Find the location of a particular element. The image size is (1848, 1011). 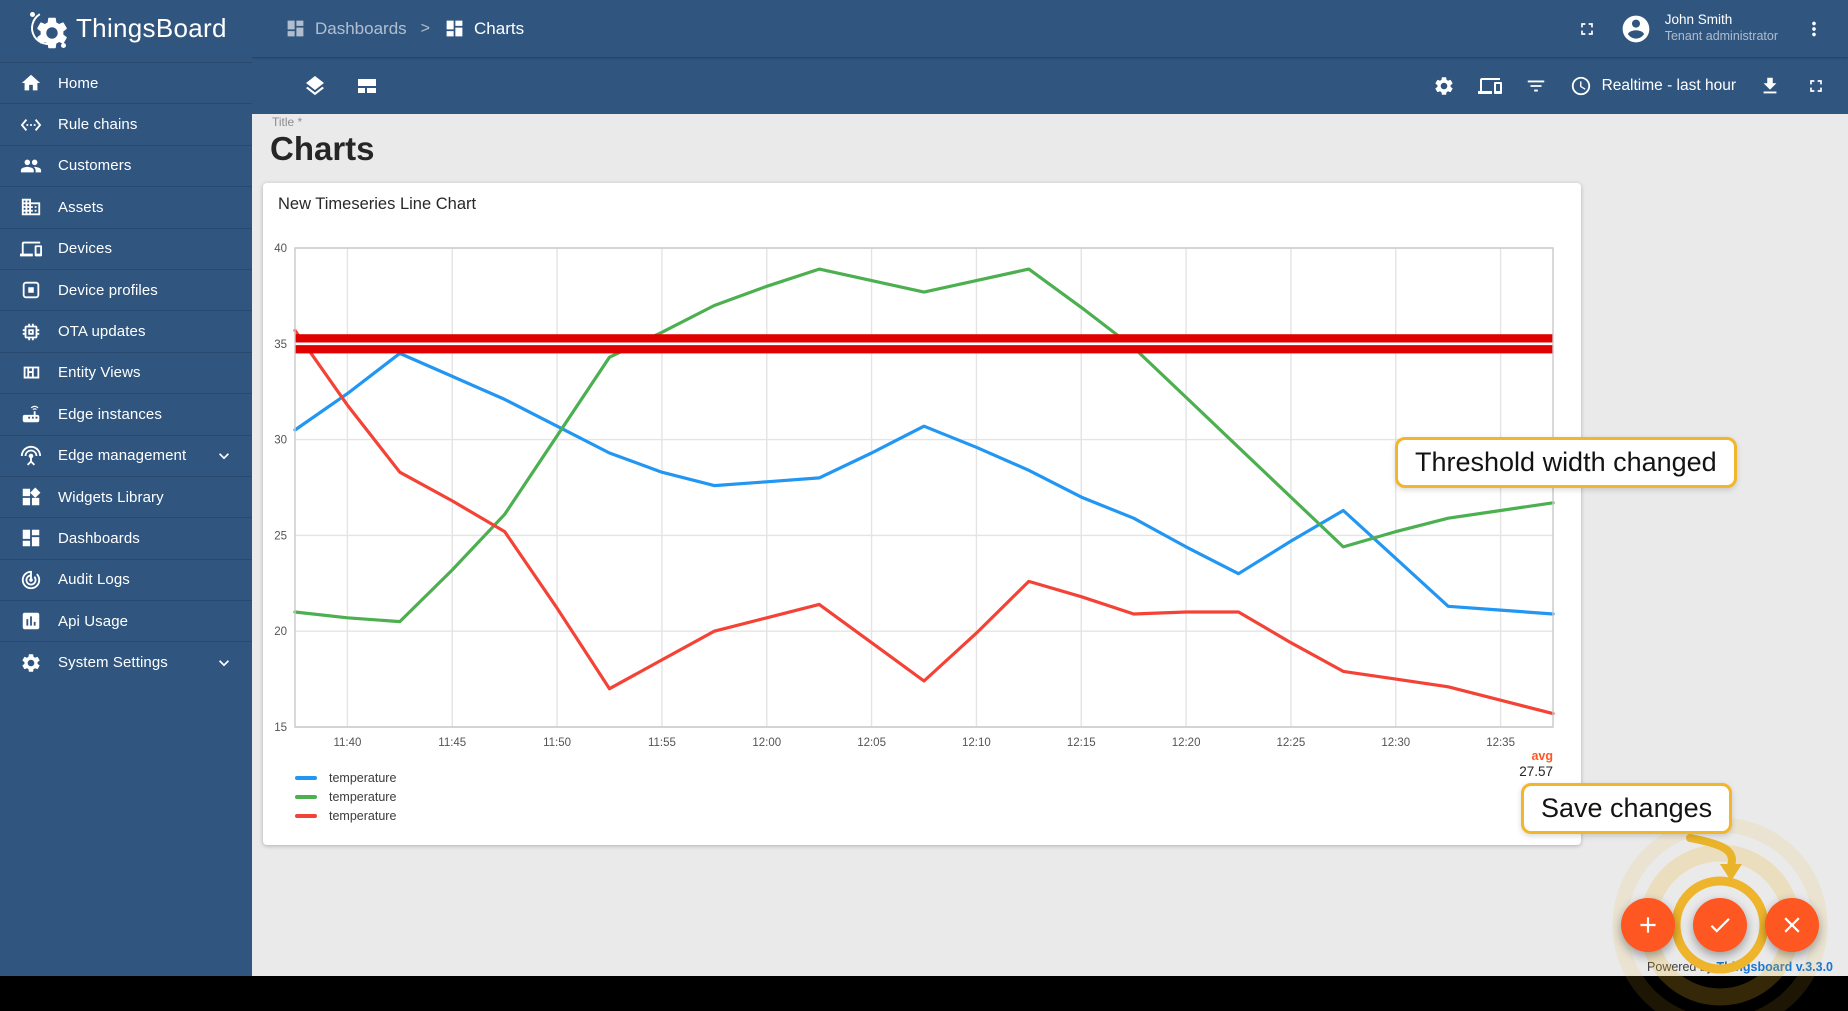

sidebar-item-device-profiles: Device profiles is located at coordinates (126, 289).